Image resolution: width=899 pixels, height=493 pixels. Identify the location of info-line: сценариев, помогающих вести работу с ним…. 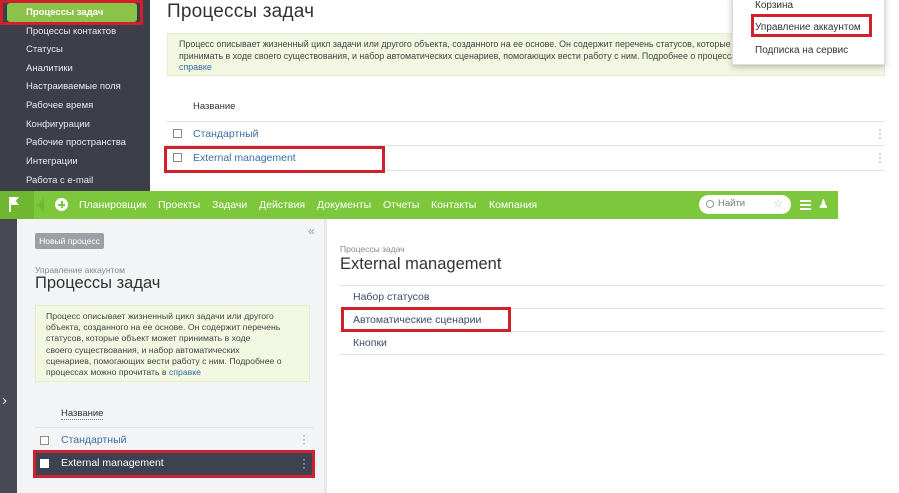
(164, 360).